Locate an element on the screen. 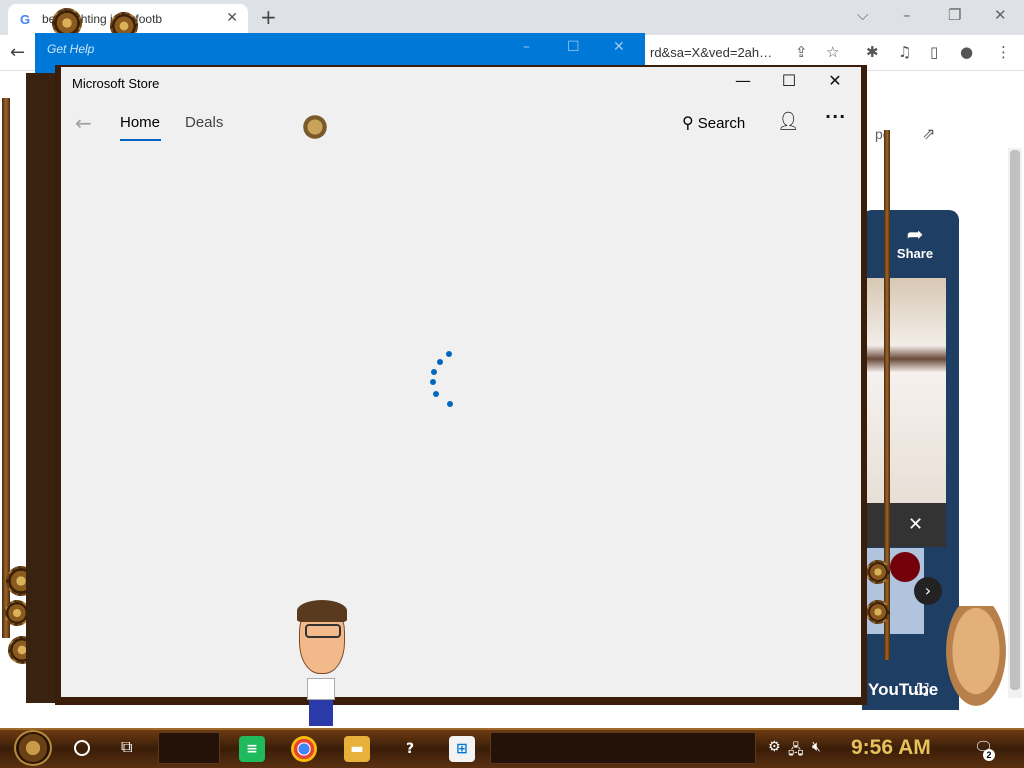 The image size is (1024, 768). tab-deals: Deals is located at coordinates (204, 122).